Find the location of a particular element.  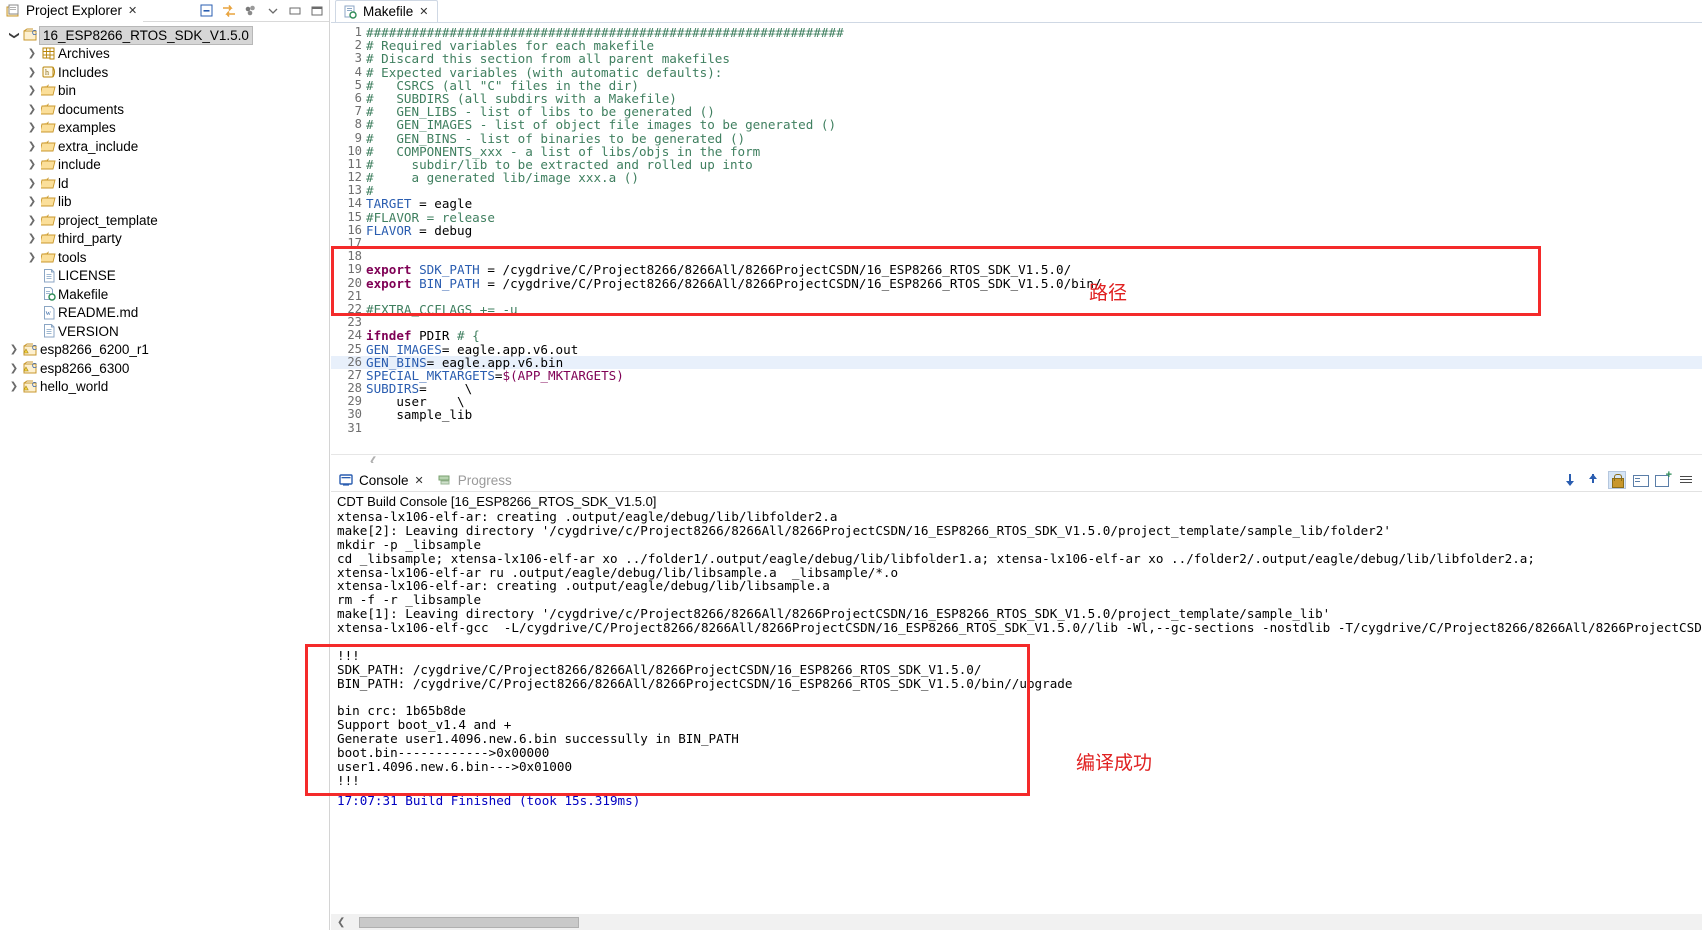

code-line: 31 is located at coordinates (1016, 428).